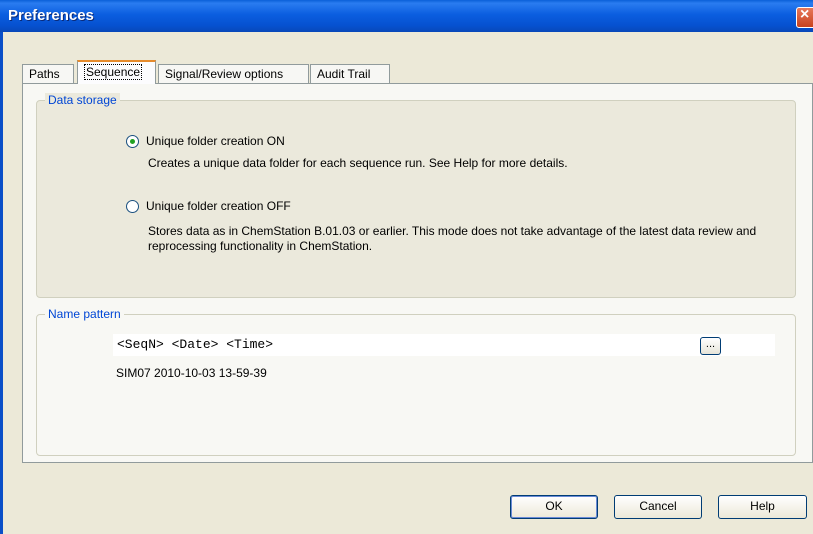 The height and width of the screenshot is (534, 813). I want to click on window-title: Preferences, so click(51, 15).